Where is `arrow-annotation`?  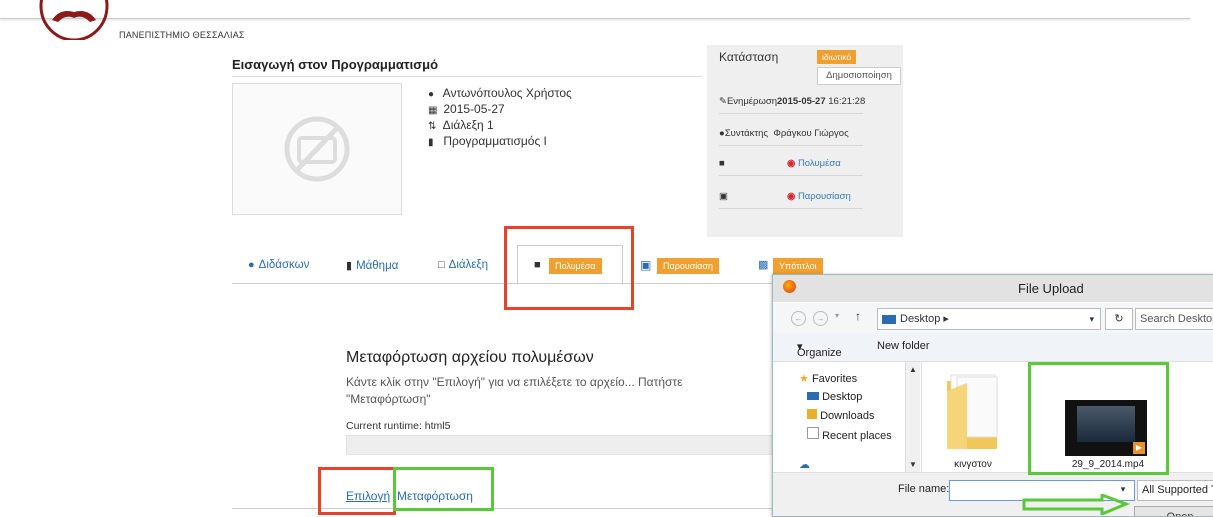
arrow-annotation is located at coordinates (1076, 504).